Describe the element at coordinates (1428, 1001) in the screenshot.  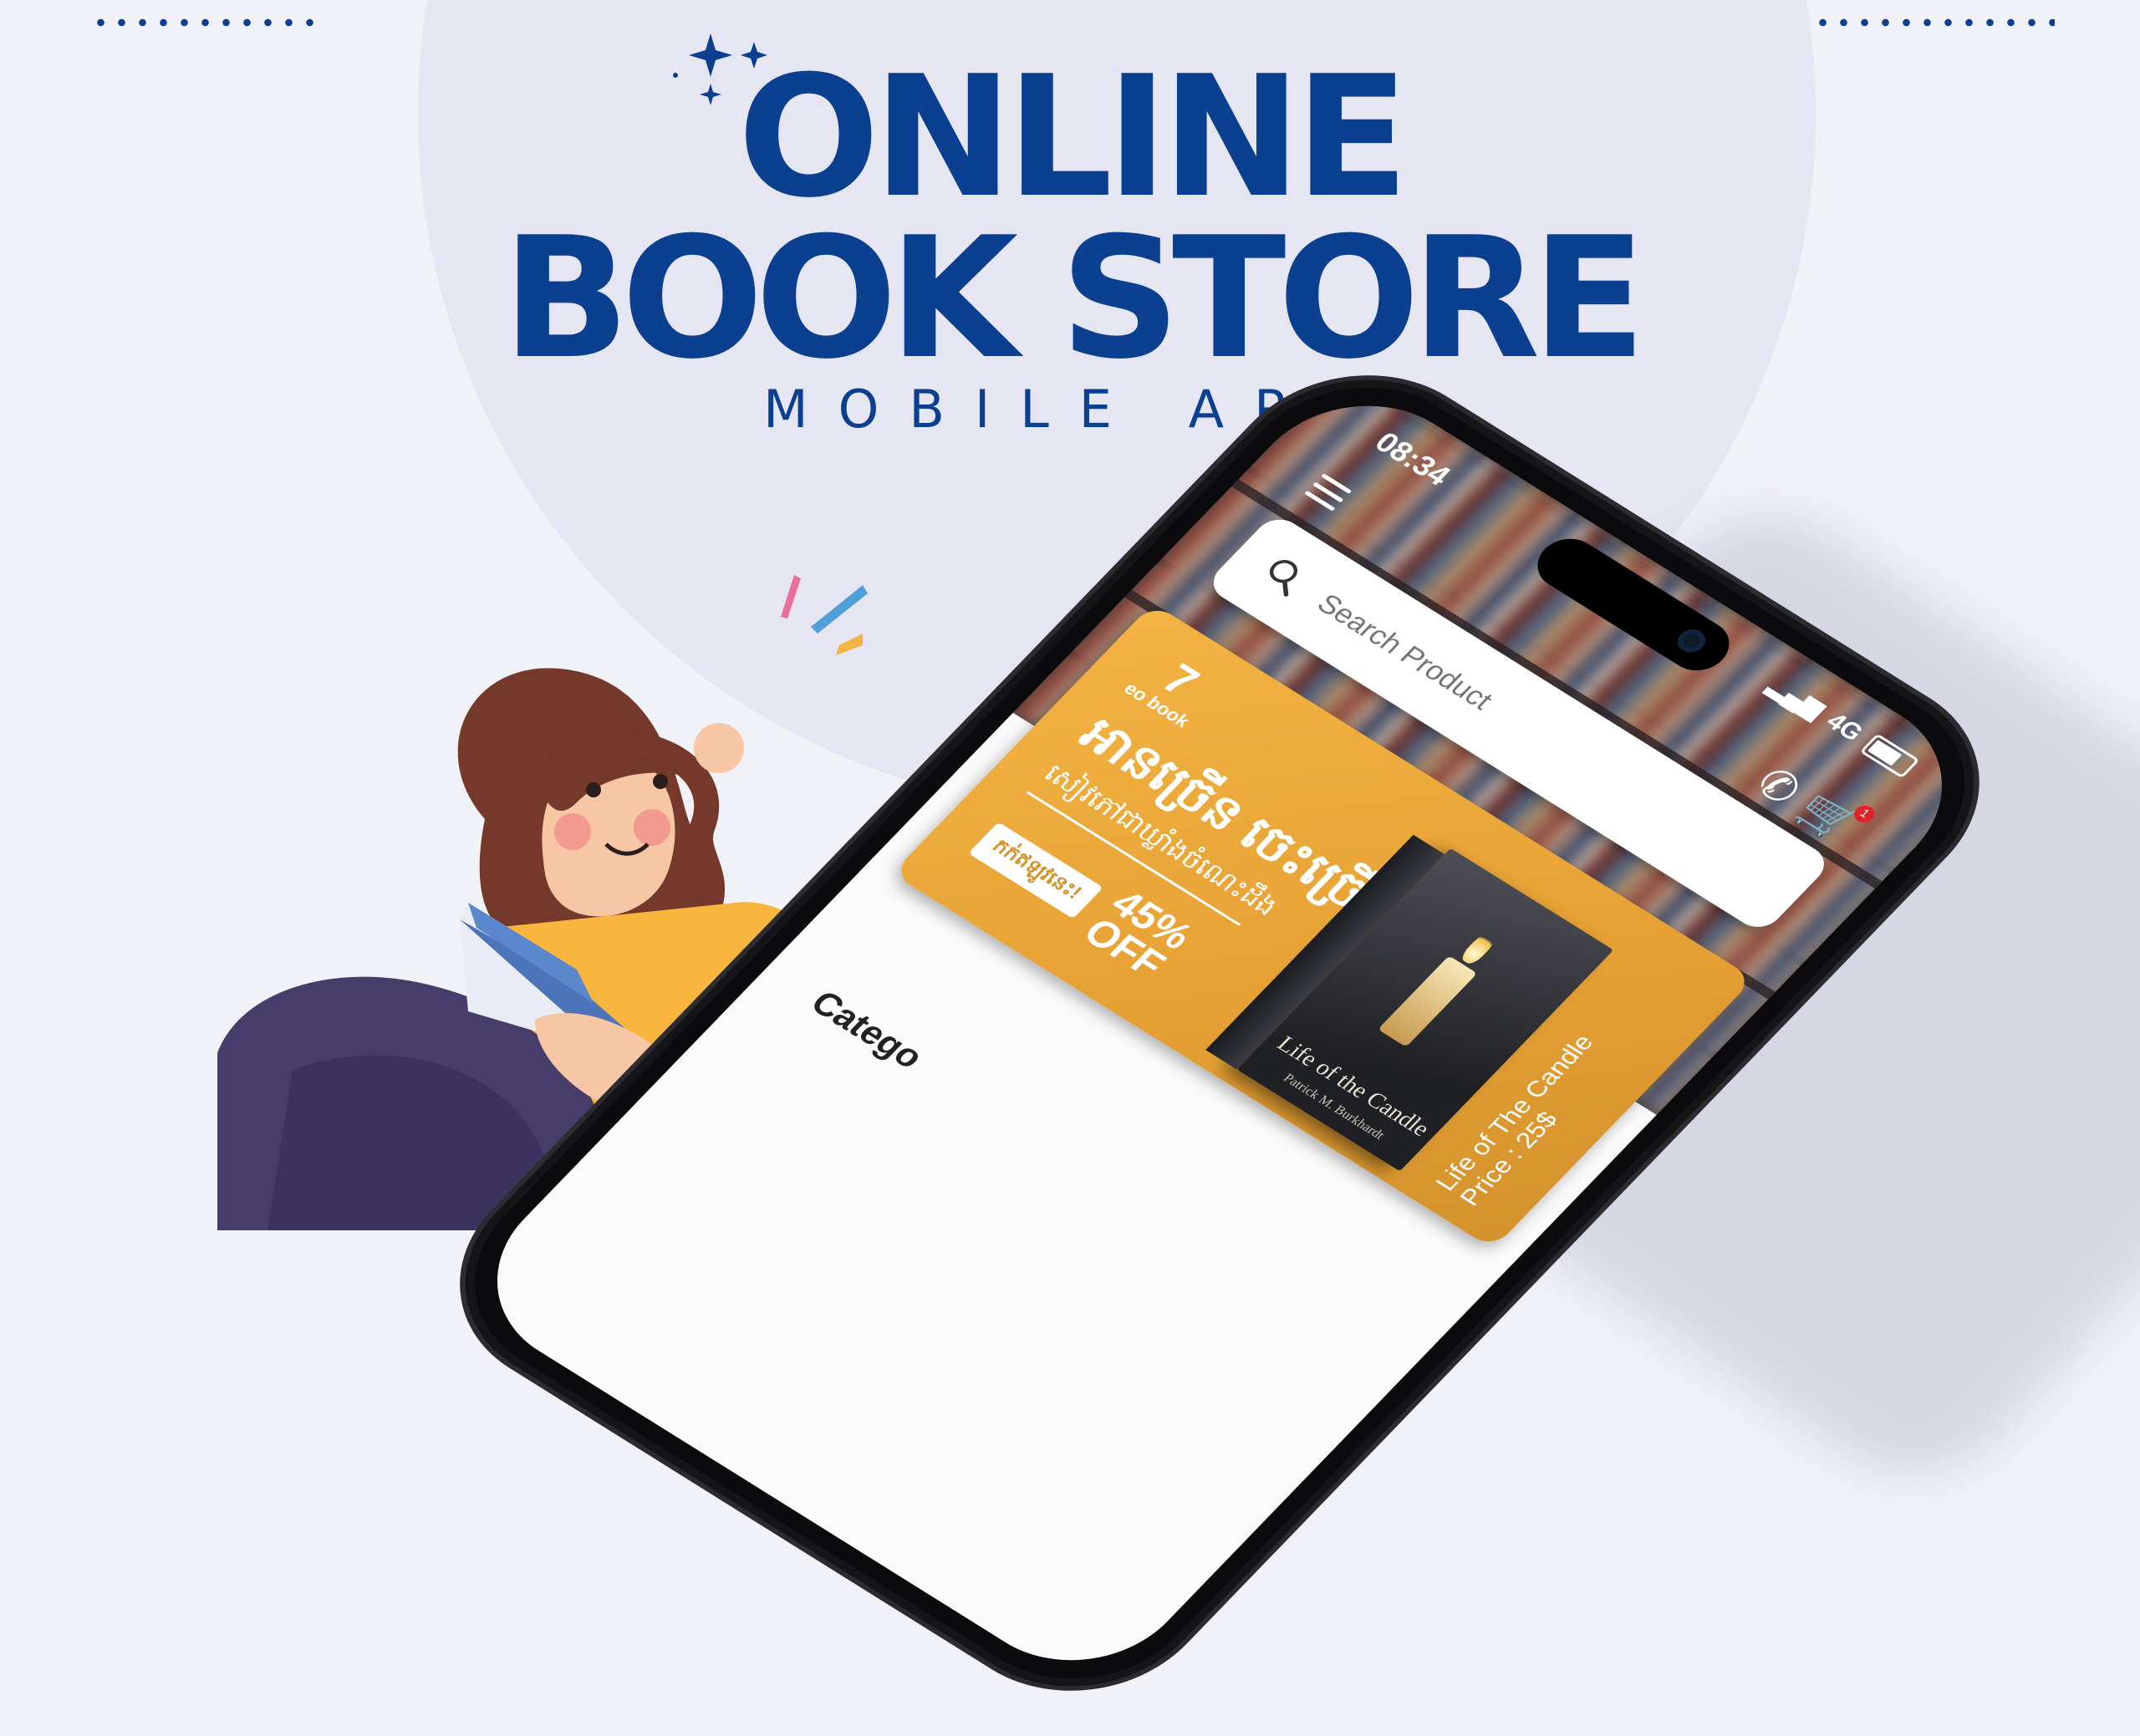
I see `candle-icon` at that location.